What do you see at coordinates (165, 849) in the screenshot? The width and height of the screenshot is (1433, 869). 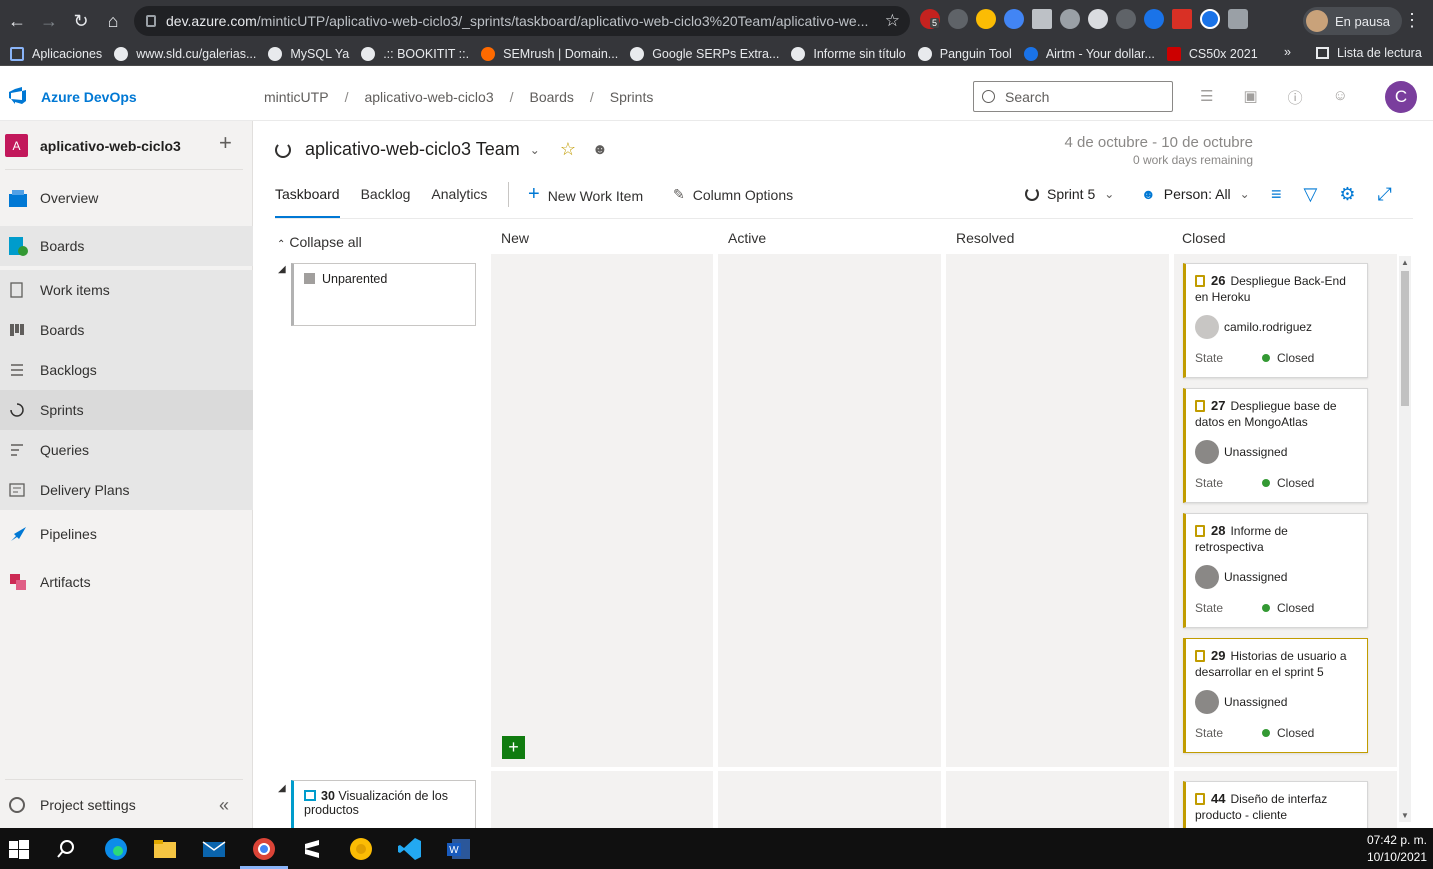 I see `file-explorer-icon` at bounding box center [165, 849].